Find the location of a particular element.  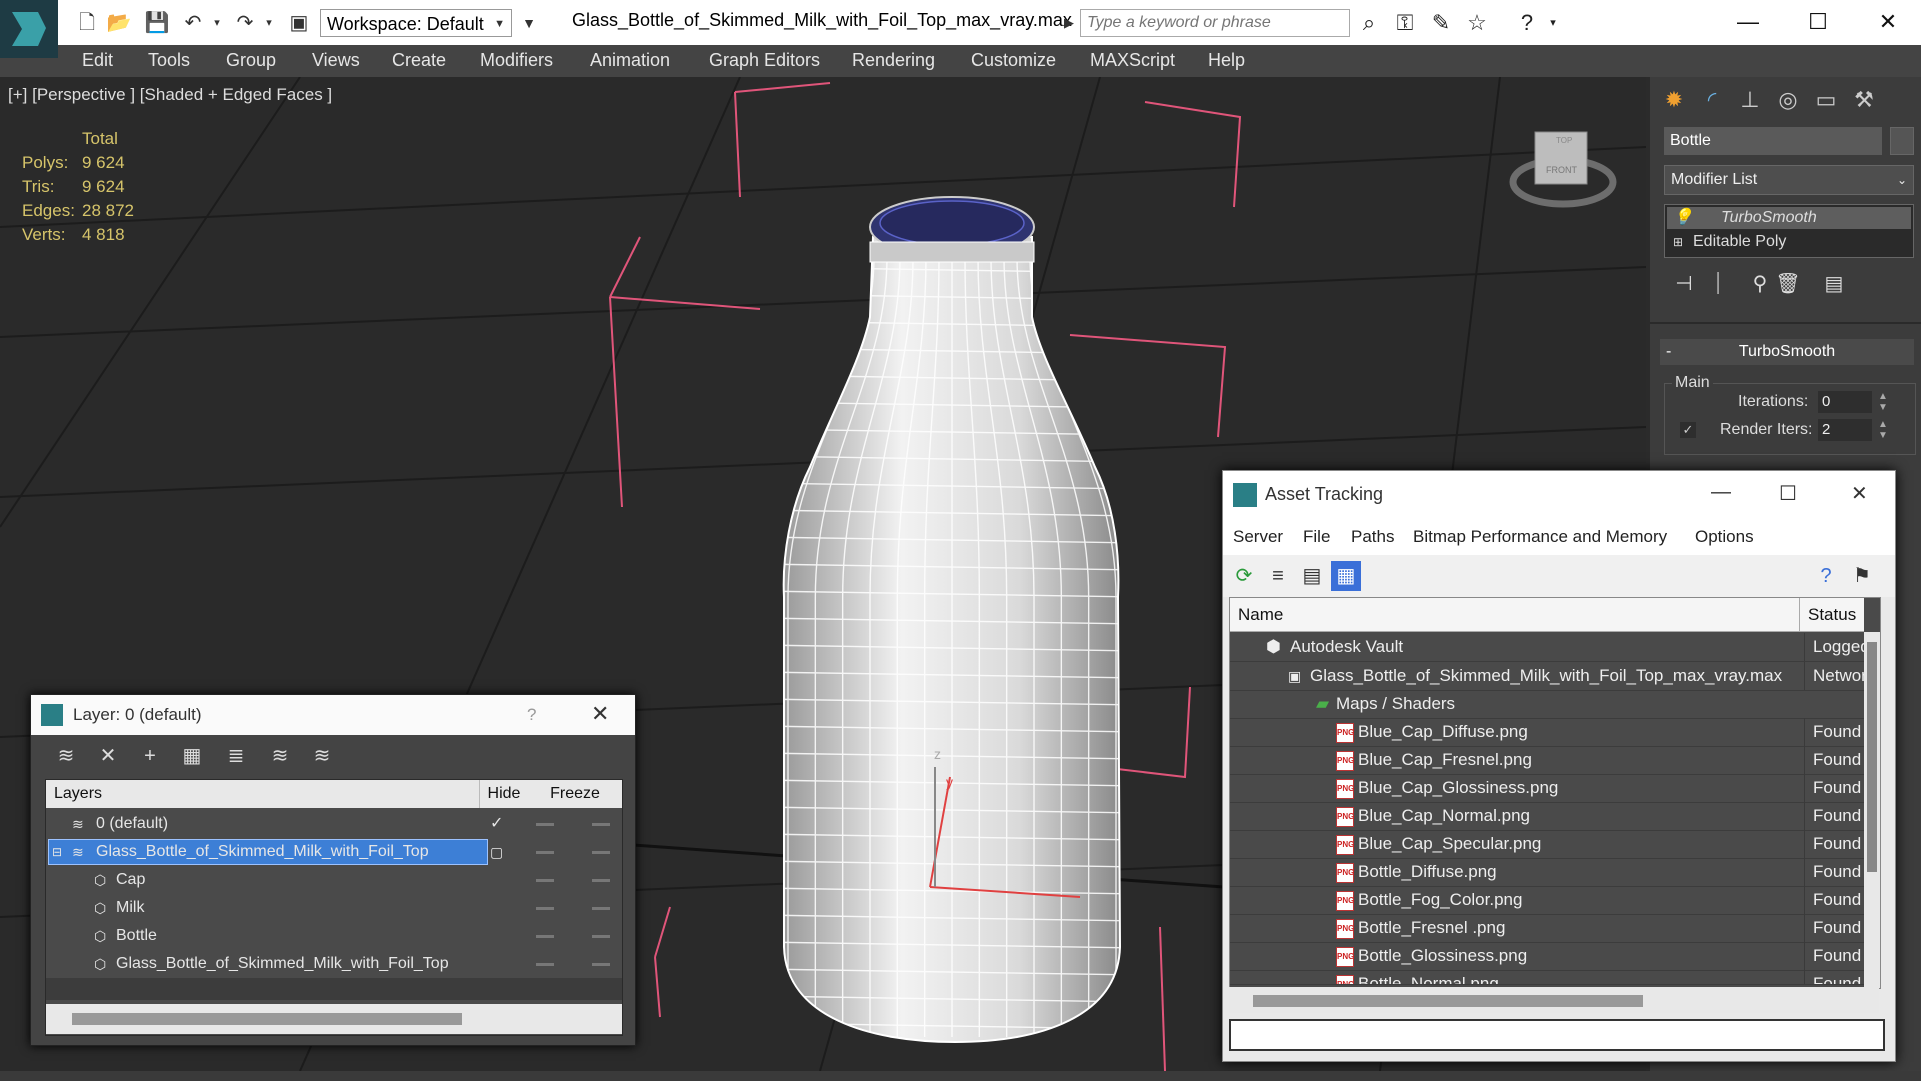

search-input is located at coordinates (1215, 23).